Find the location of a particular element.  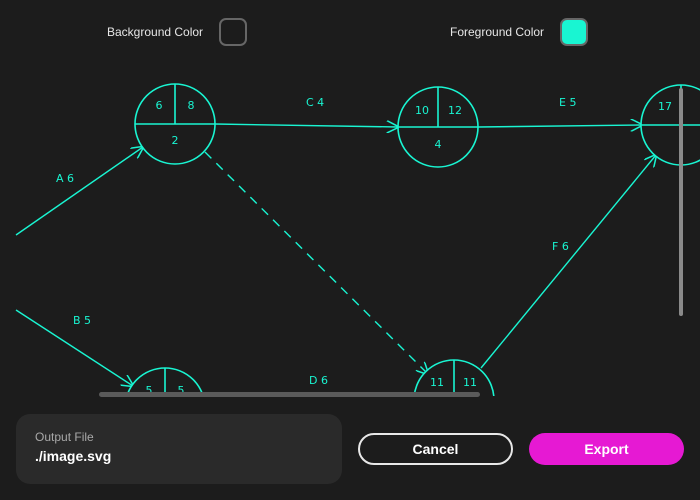

edge-label-a: A 6 is located at coordinates (65, 178).